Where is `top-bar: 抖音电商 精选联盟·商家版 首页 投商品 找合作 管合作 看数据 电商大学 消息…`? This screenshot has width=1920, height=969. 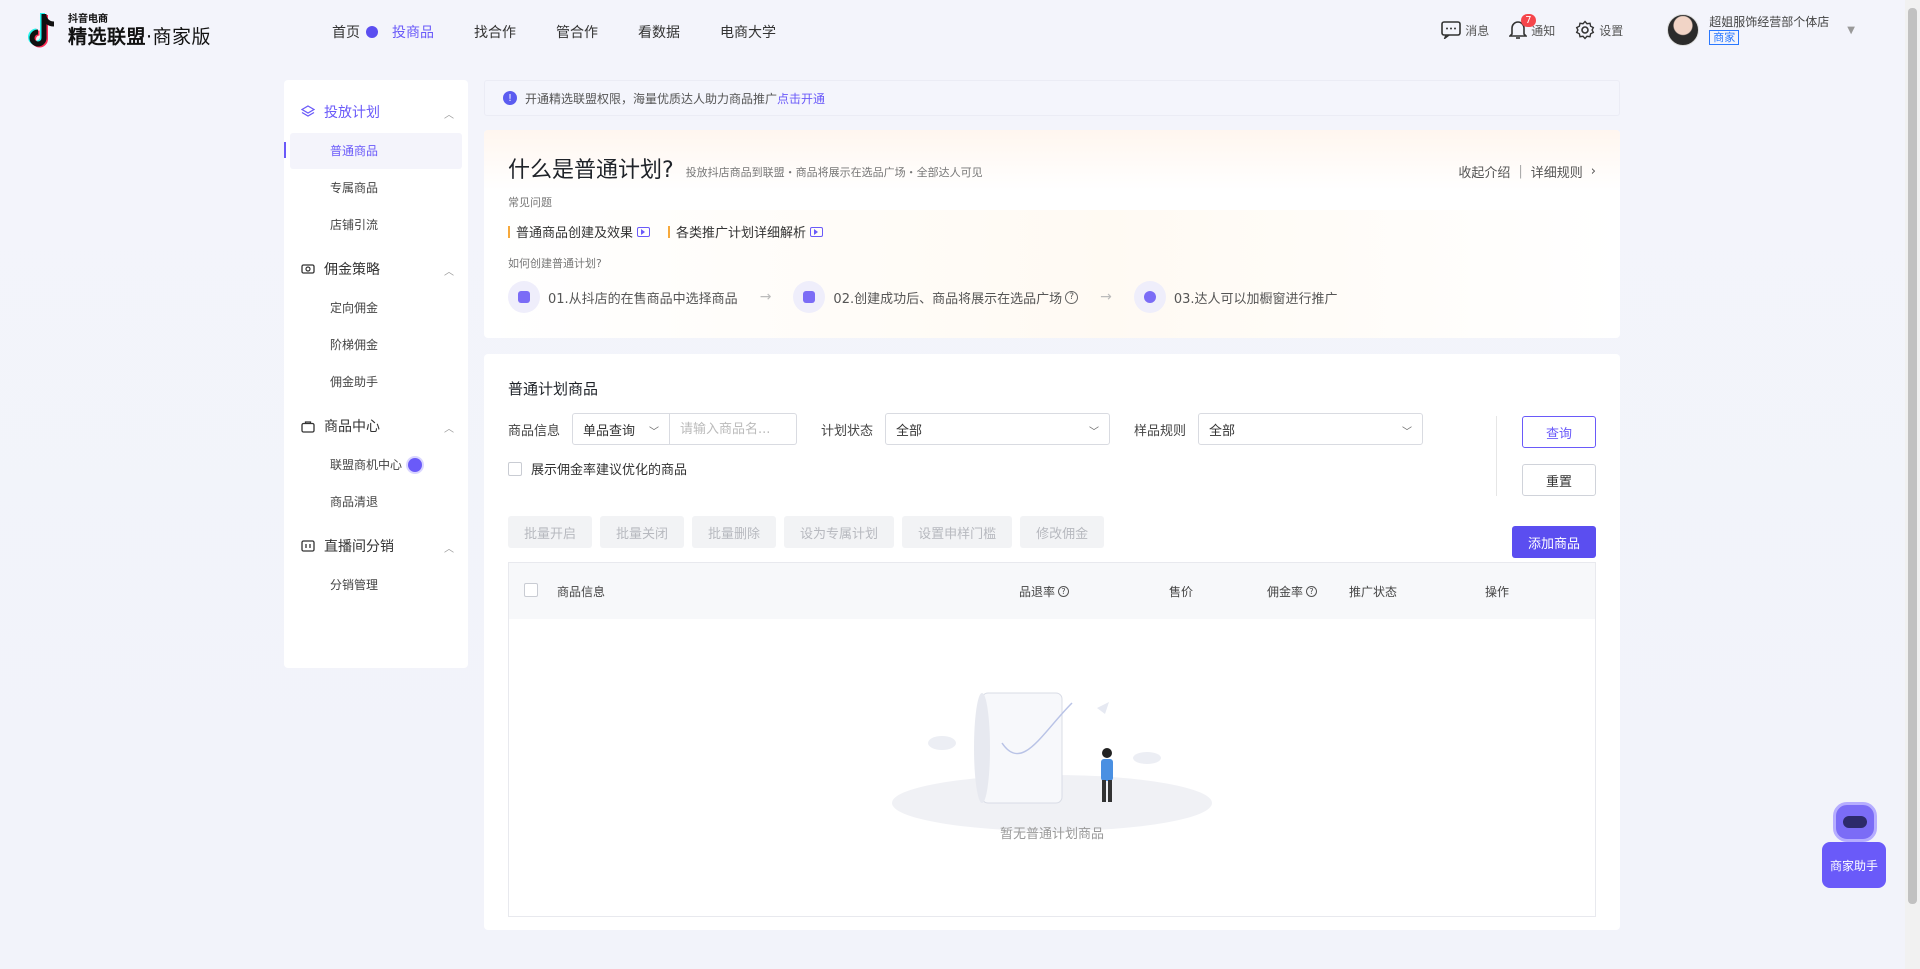 top-bar: 抖音电商 精选联盟·商家版 首页 投商品 找合作 管合作 看数据 电商大学 消息… is located at coordinates (952, 32).